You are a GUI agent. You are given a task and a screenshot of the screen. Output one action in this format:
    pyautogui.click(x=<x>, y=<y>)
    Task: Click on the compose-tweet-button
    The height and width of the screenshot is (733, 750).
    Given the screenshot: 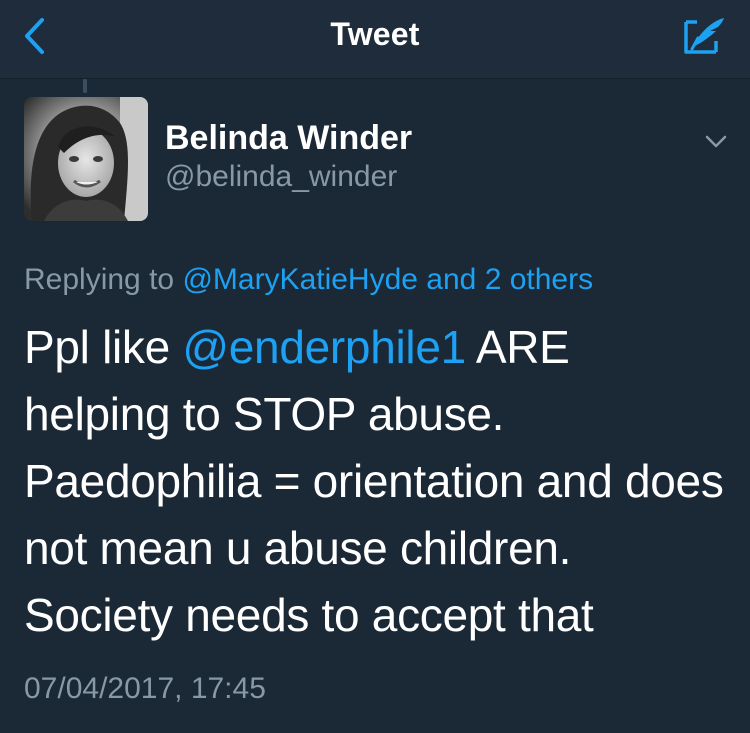 What is the action you would take?
    pyautogui.click(x=705, y=36)
    